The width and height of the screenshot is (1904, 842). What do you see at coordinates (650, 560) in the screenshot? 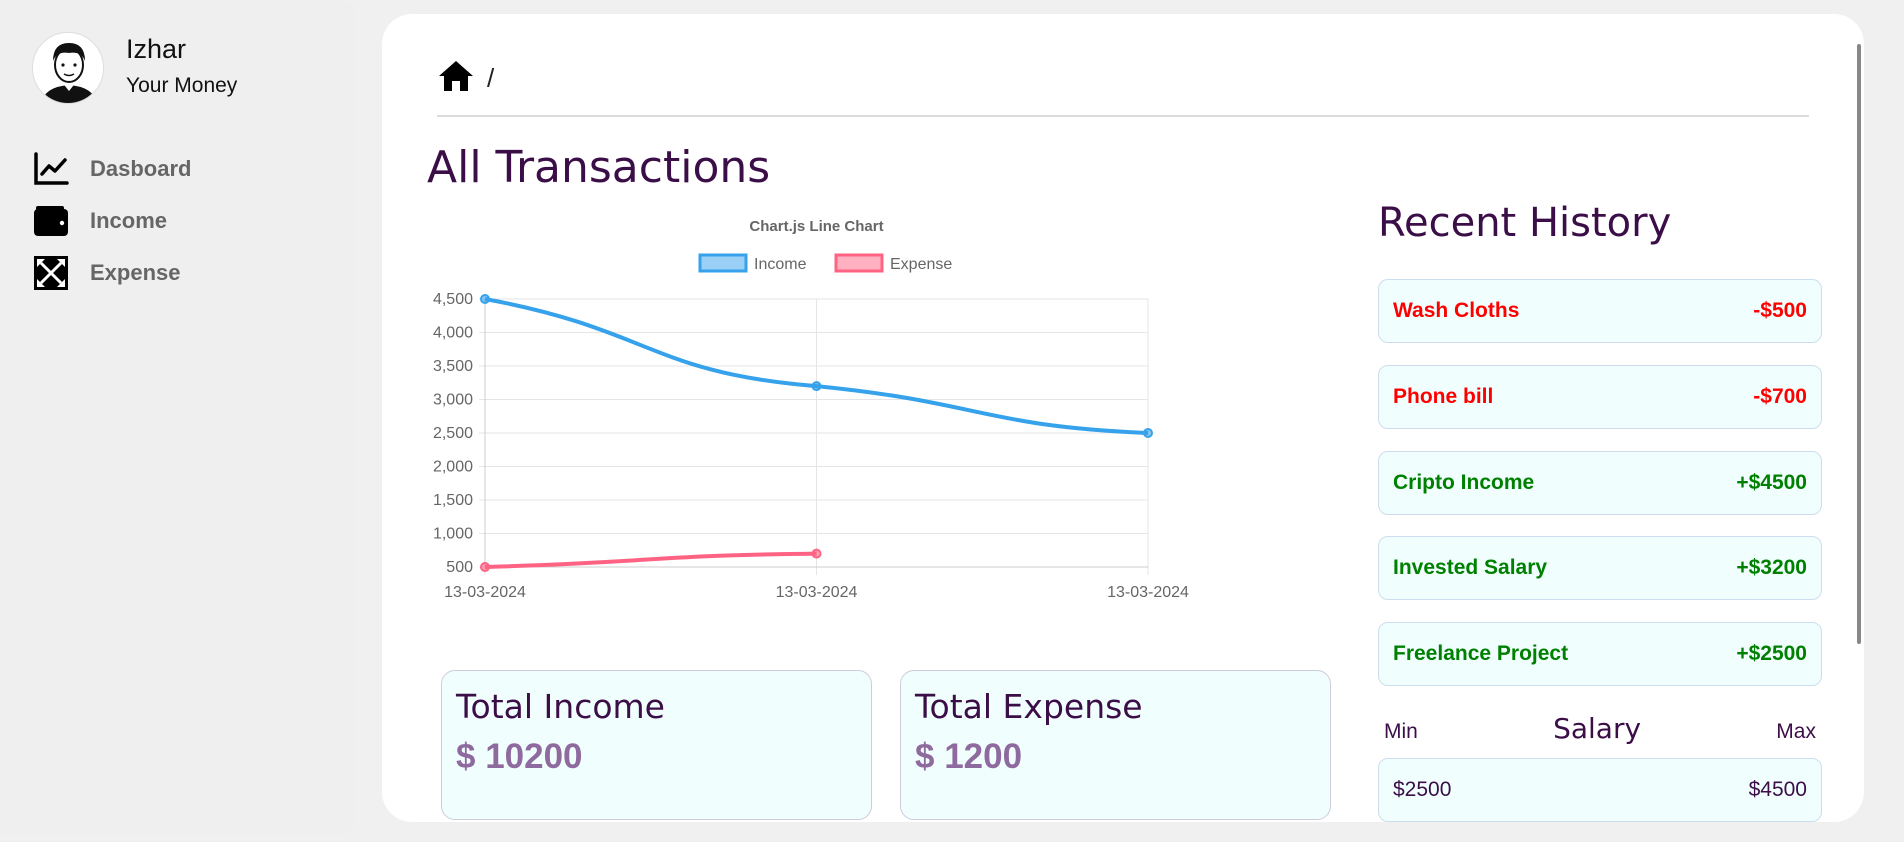
I see `series-line-expense` at bounding box center [650, 560].